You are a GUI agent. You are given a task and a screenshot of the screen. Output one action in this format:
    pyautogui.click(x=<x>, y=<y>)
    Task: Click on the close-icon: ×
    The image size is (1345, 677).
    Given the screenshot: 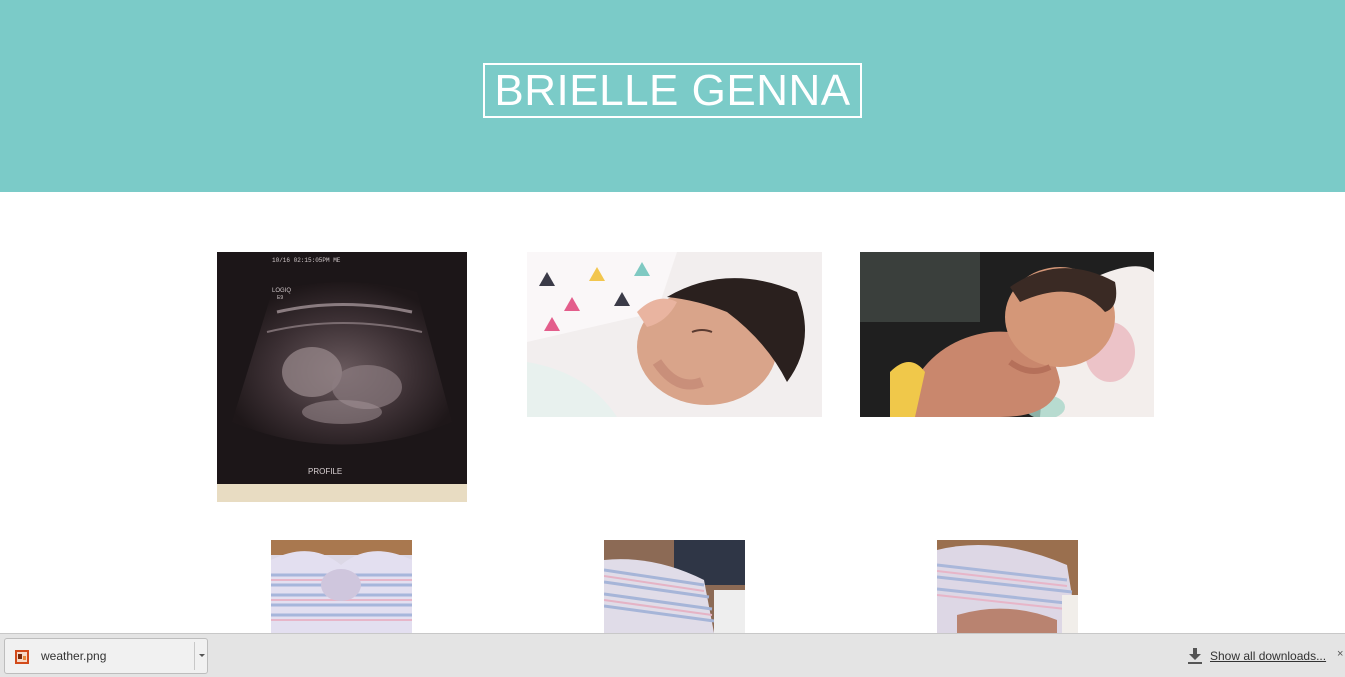 What is the action you would take?
    pyautogui.click(x=1340, y=654)
    